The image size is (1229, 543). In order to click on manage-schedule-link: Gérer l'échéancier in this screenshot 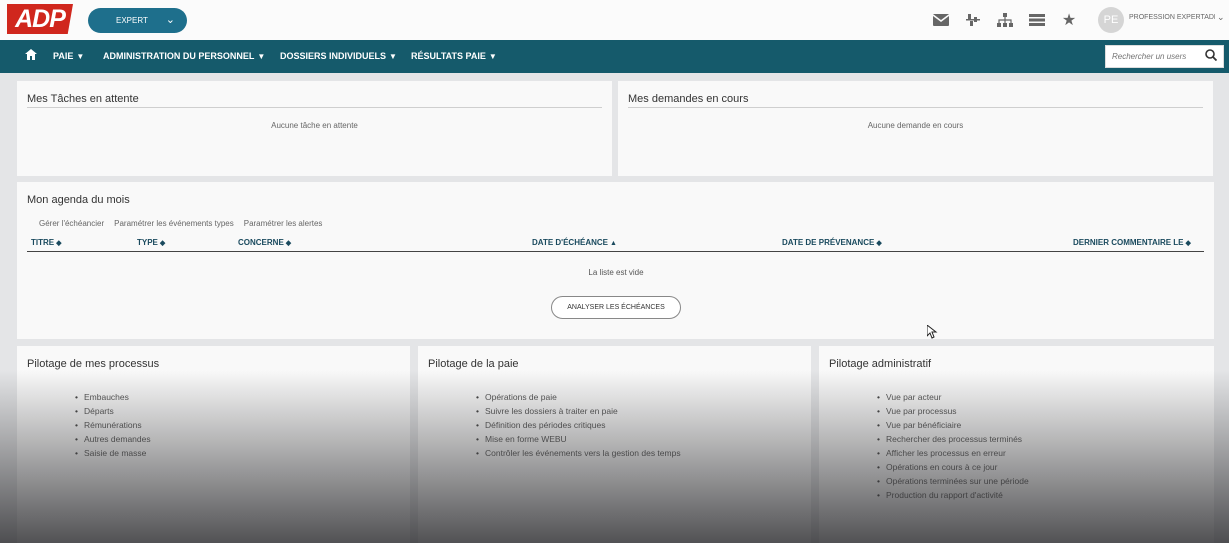, I will do `click(71, 223)`.